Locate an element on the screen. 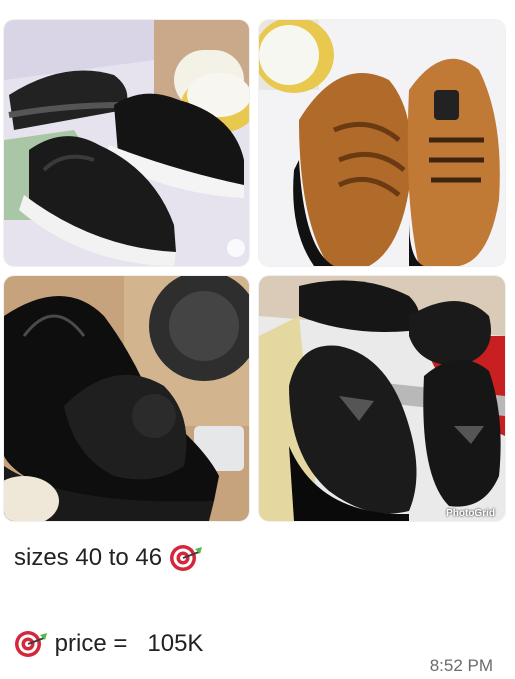 Image resolution: width=515 pixels, height=679 pixels. photogrid-watermark: PhotoGrid is located at coordinates (470, 513).